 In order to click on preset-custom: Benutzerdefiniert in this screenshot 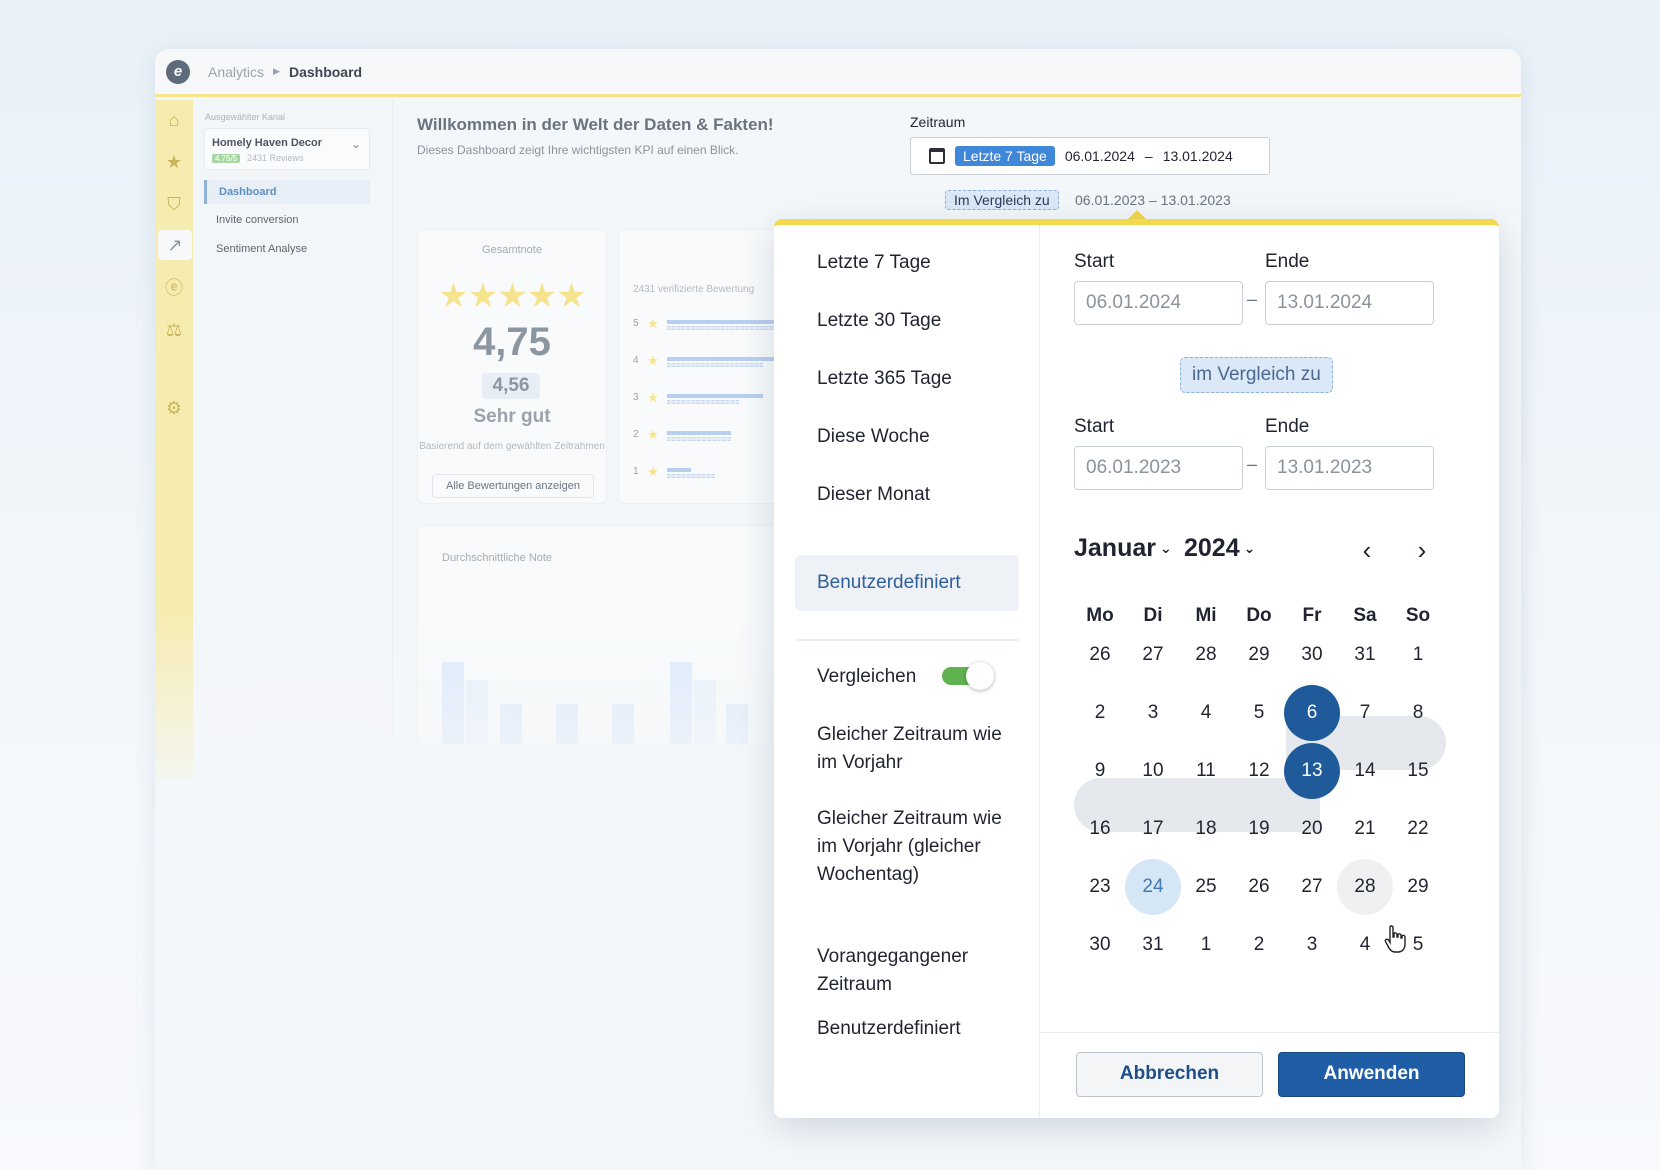, I will do `click(907, 583)`.